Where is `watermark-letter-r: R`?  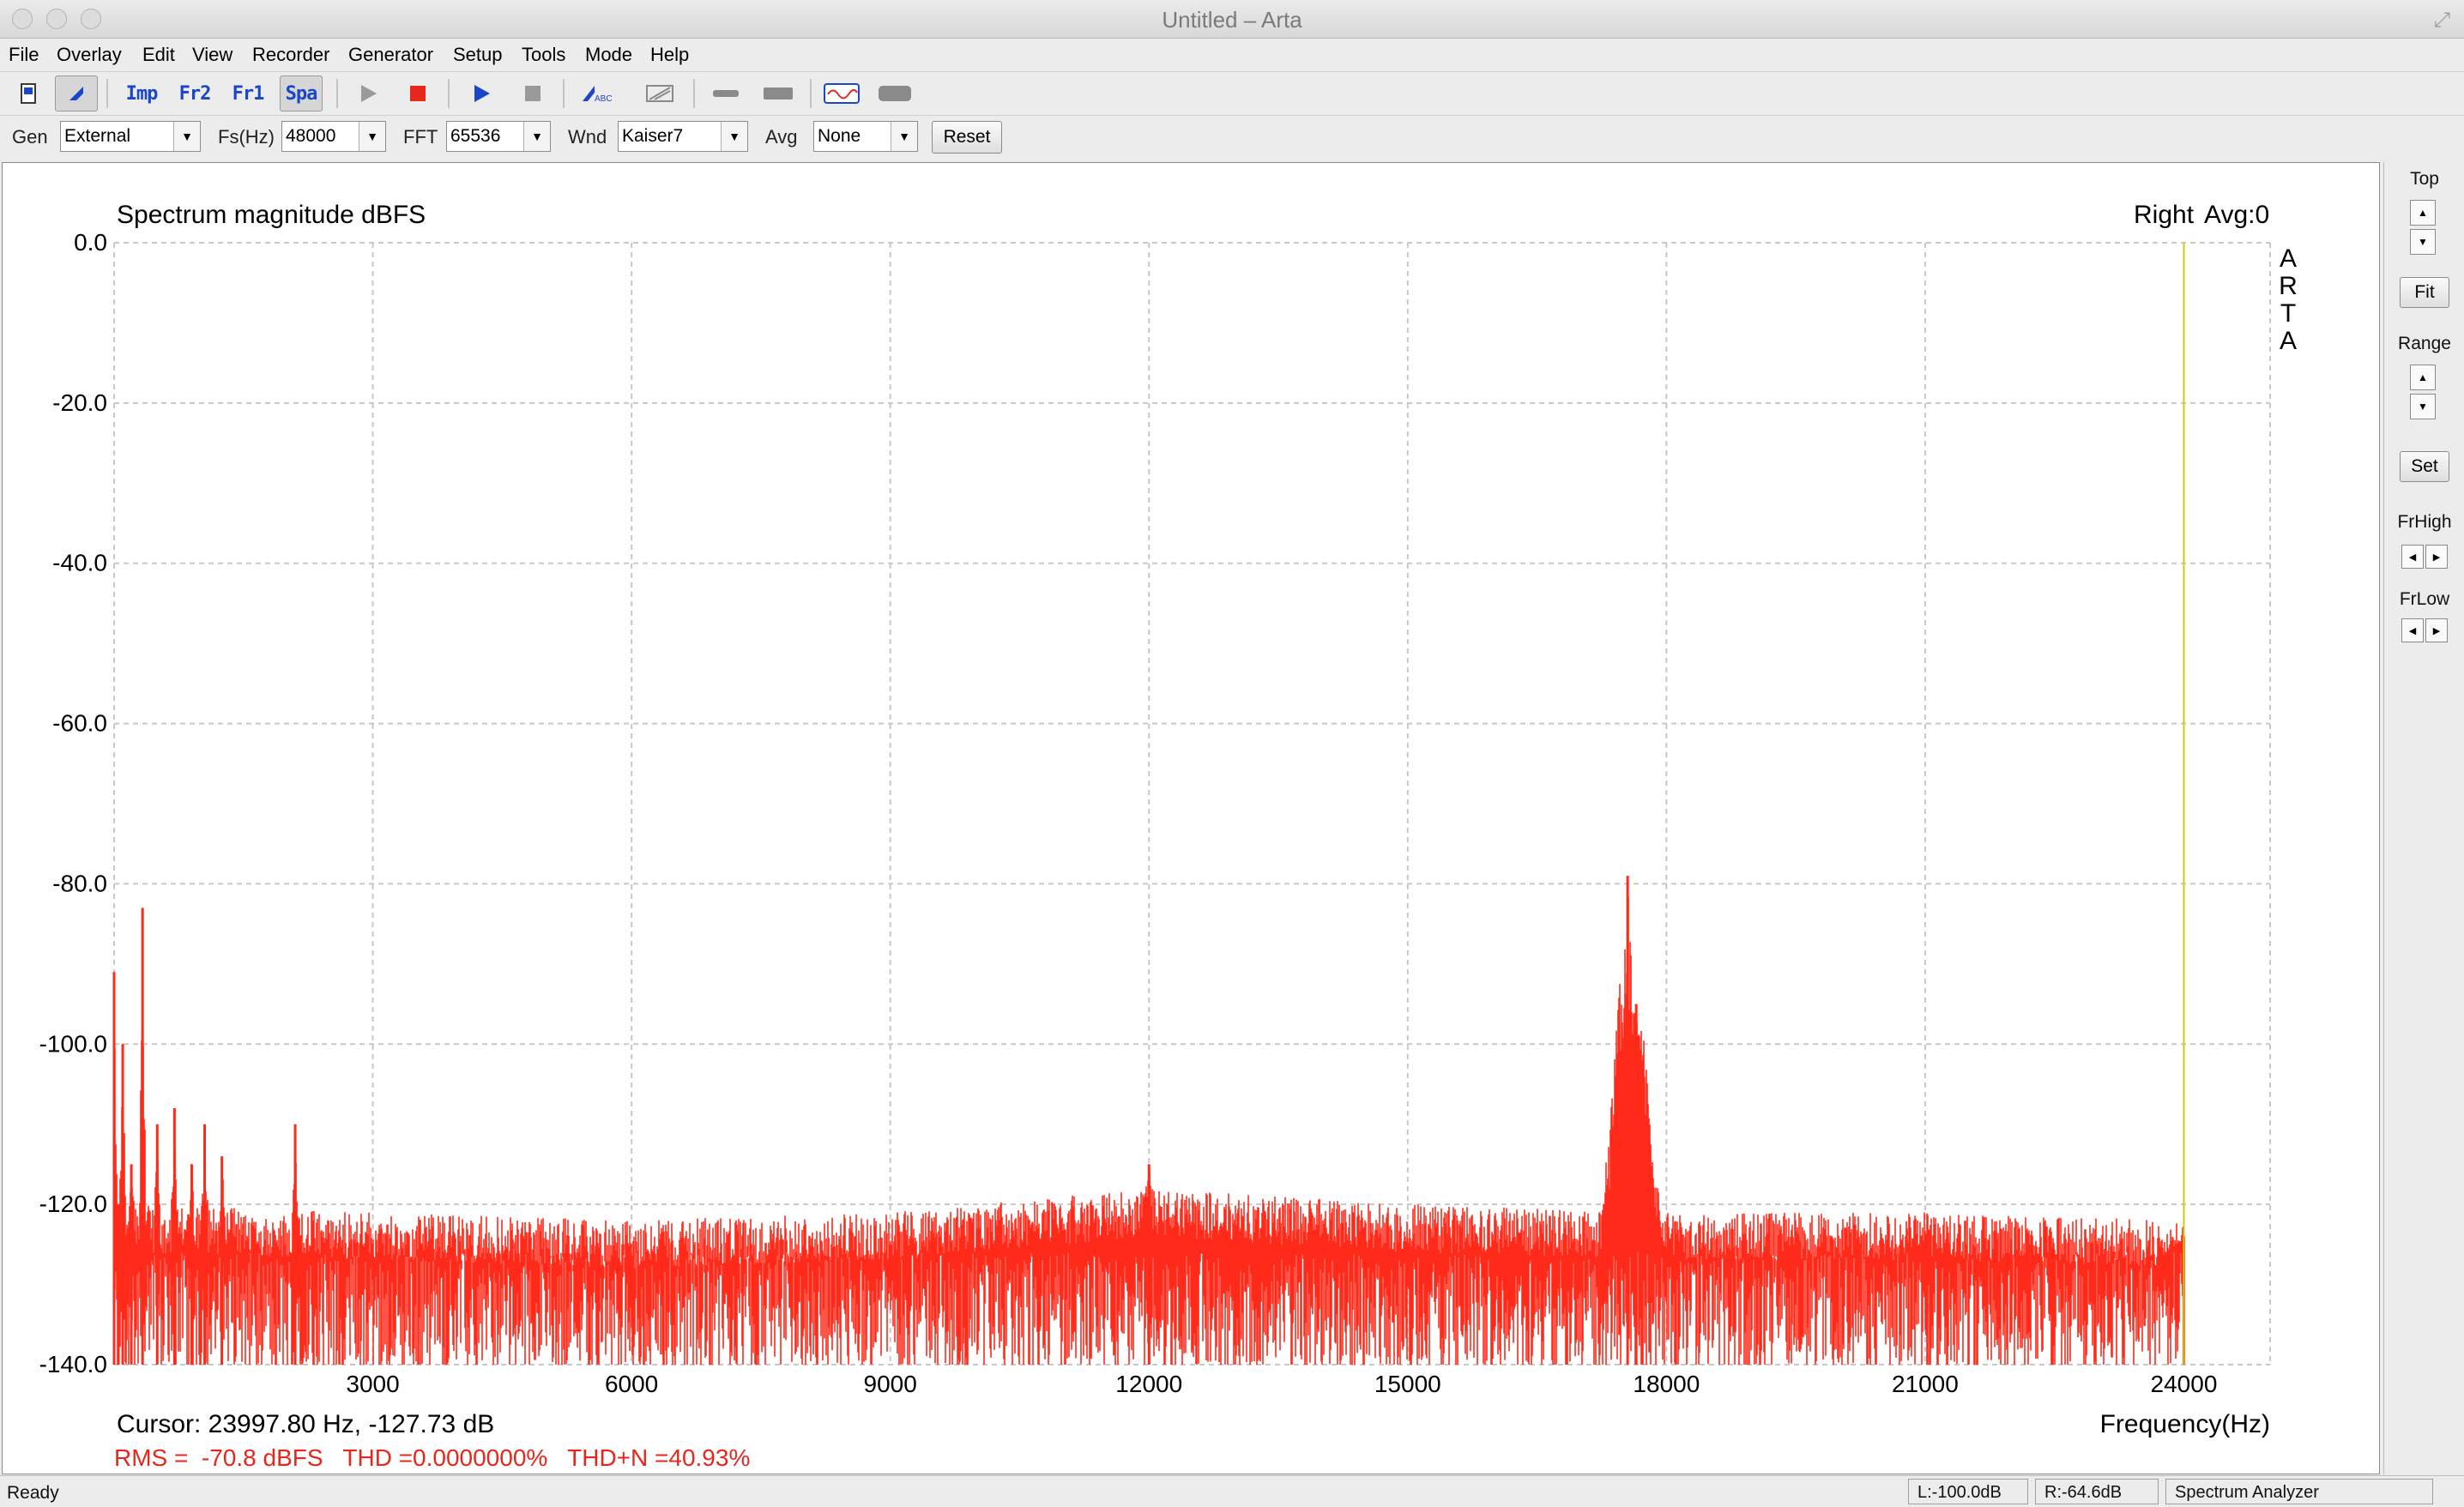 watermark-letter-r: R is located at coordinates (2288, 286).